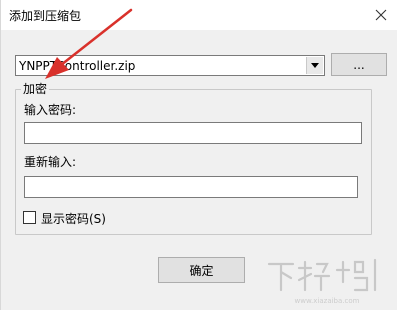 The image size is (397, 310). I want to click on encryption-group-label: 加密, so click(35, 88).